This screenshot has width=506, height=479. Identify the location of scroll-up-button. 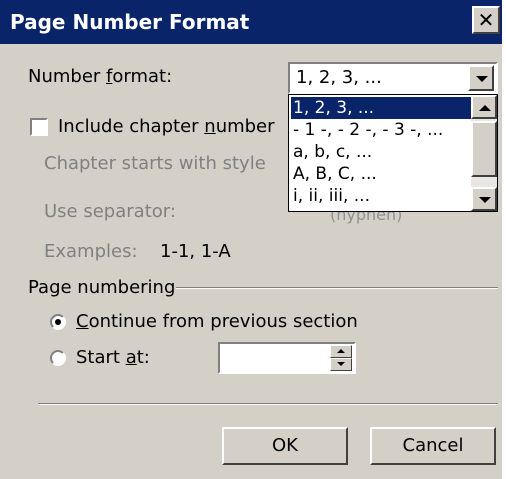
(484, 107).